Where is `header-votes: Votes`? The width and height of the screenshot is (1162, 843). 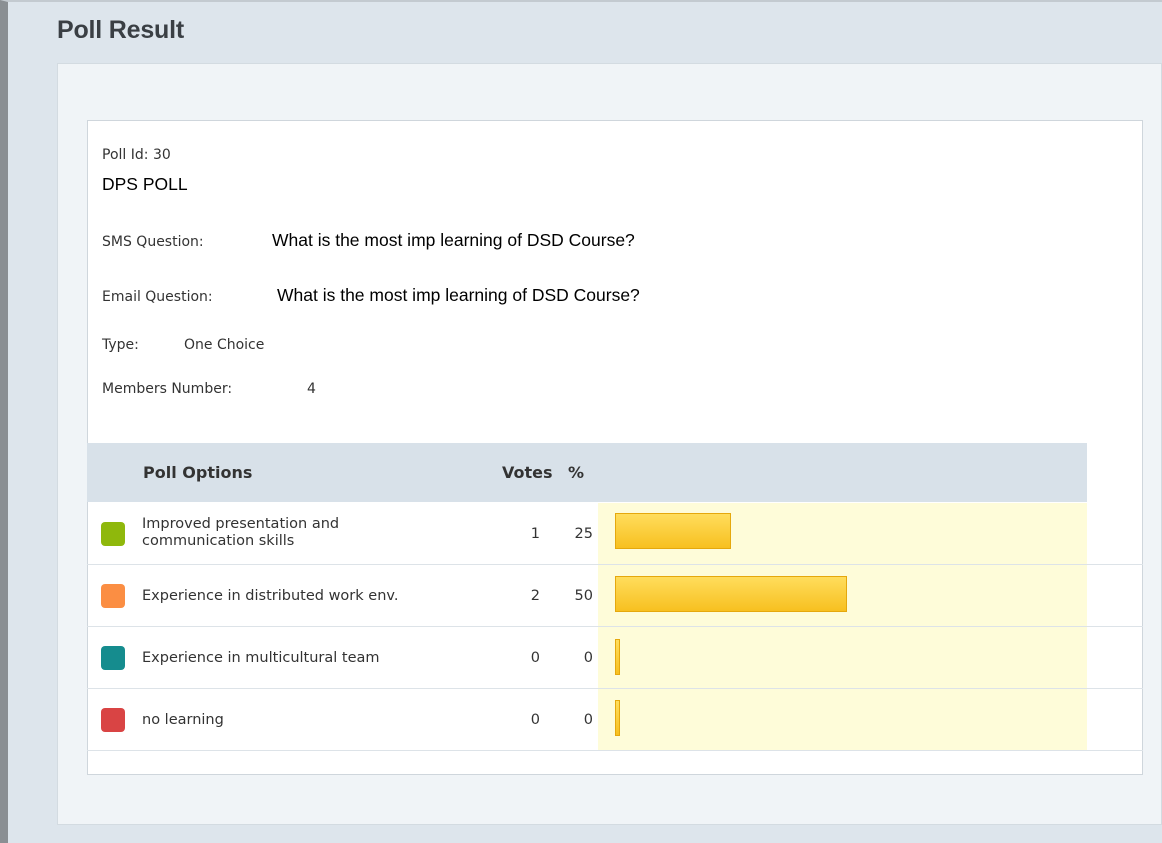 header-votes: Votes is located at coordinates (527, 472).